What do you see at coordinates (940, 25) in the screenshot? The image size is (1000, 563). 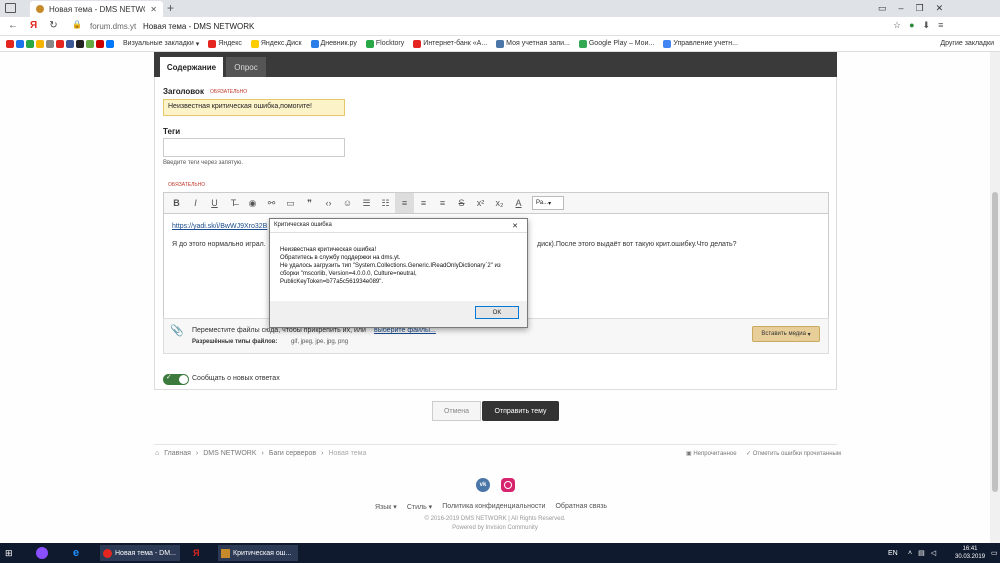 I see `menu-icon: ≡` at bounding box center [940, 25].